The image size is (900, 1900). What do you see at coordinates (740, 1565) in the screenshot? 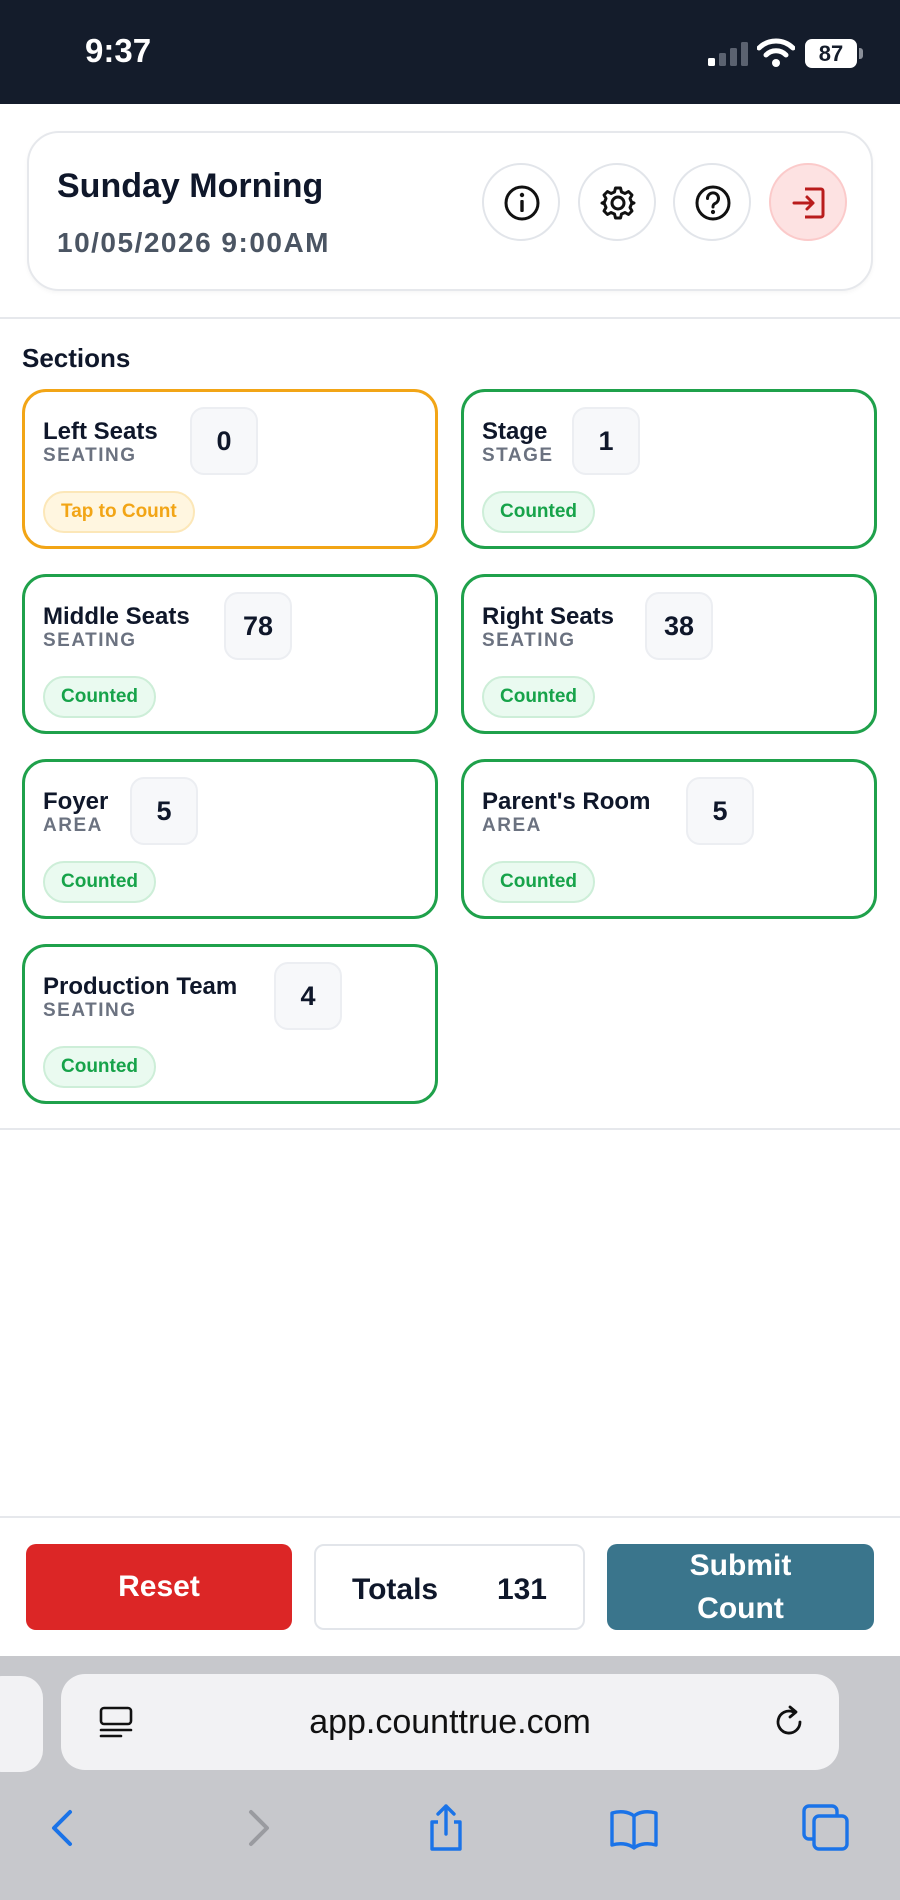
I see `submit-label-line1: Submit` at bounding box center [740, 1565].